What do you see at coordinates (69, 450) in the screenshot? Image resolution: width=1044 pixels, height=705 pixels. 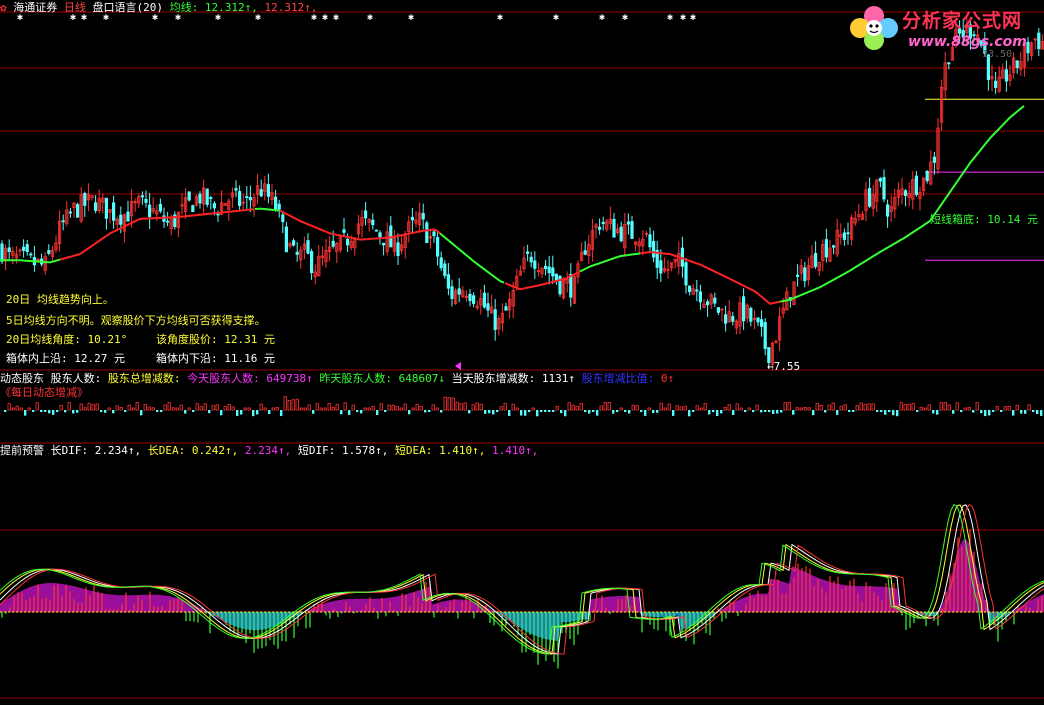 I see `long-dif-label: 长DIF:` at bounding box center [69, 450].